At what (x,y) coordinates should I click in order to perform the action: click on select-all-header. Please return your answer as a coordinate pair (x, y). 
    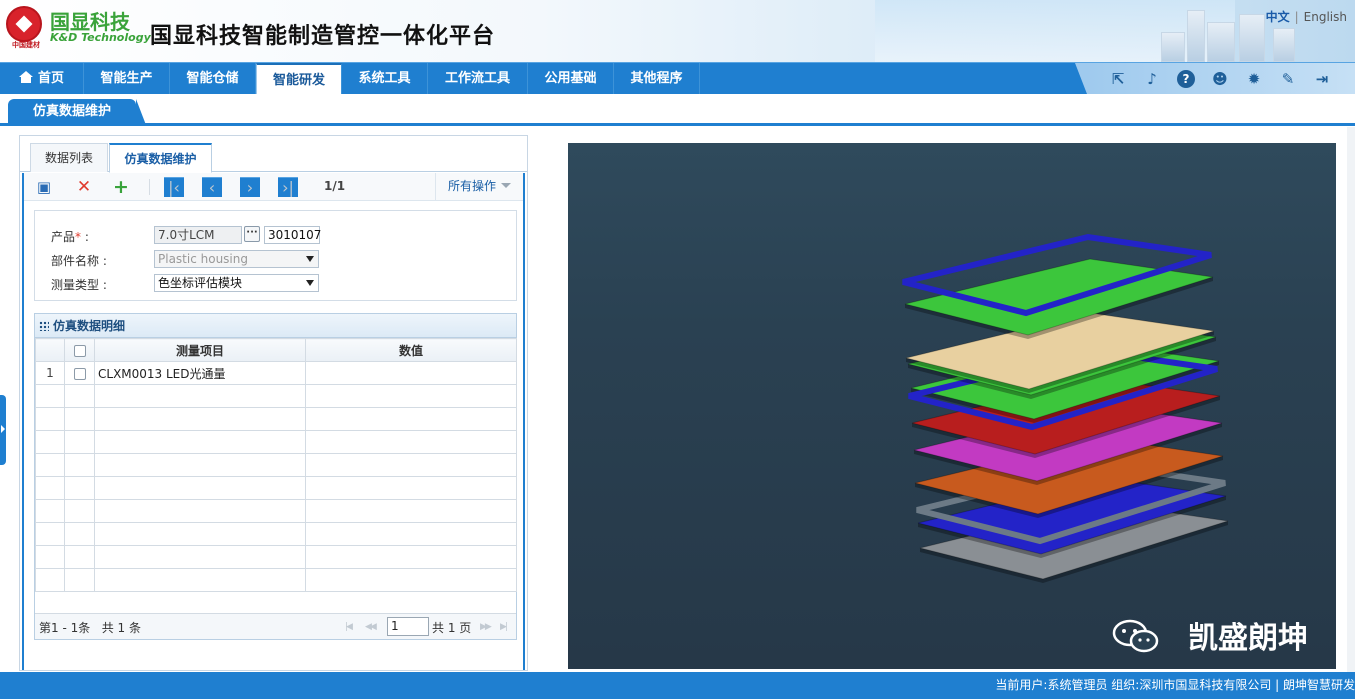
    Looking at the image, I should click on (79, 350).